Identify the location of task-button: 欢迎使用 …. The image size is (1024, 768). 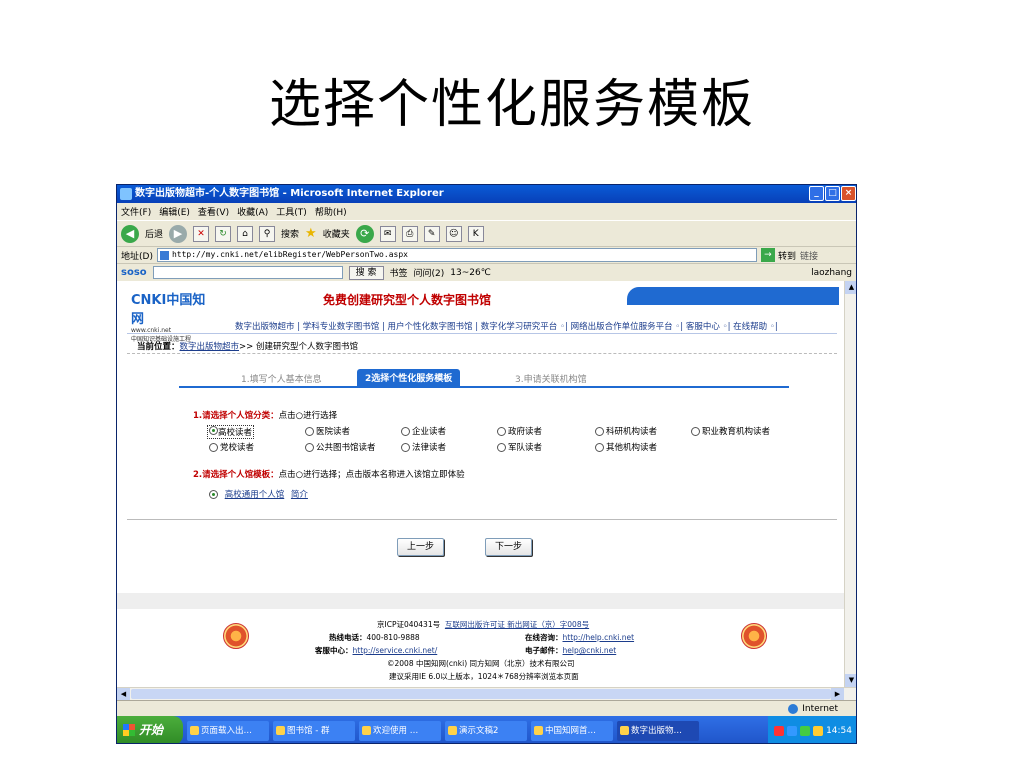
(400, 730).